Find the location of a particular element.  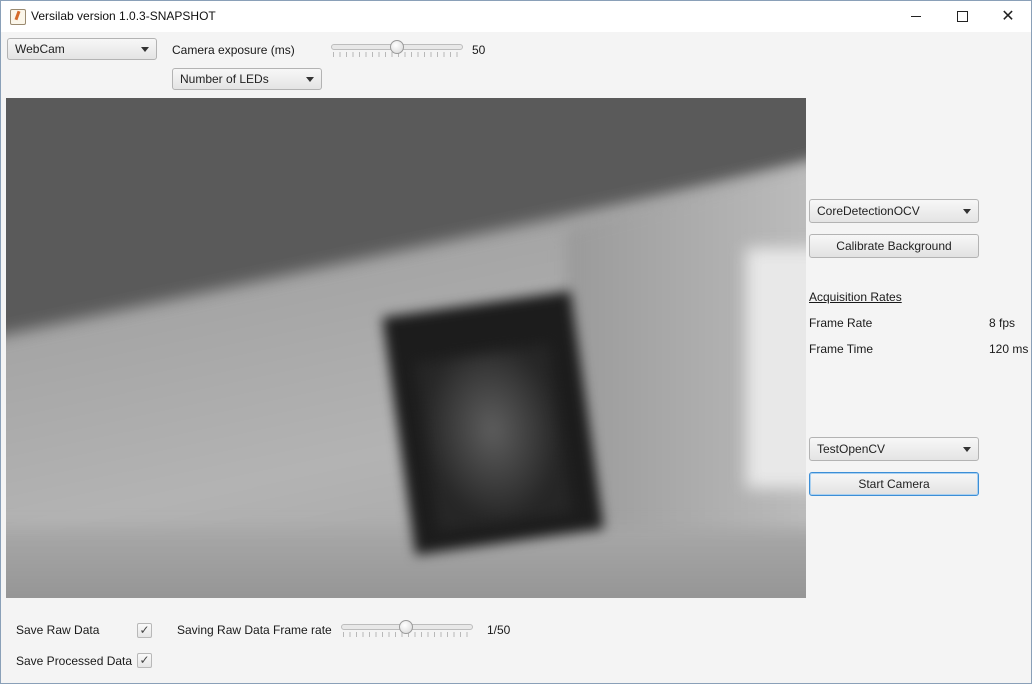

frame-time-label: Frame Time is located at coordinates (841, 349).